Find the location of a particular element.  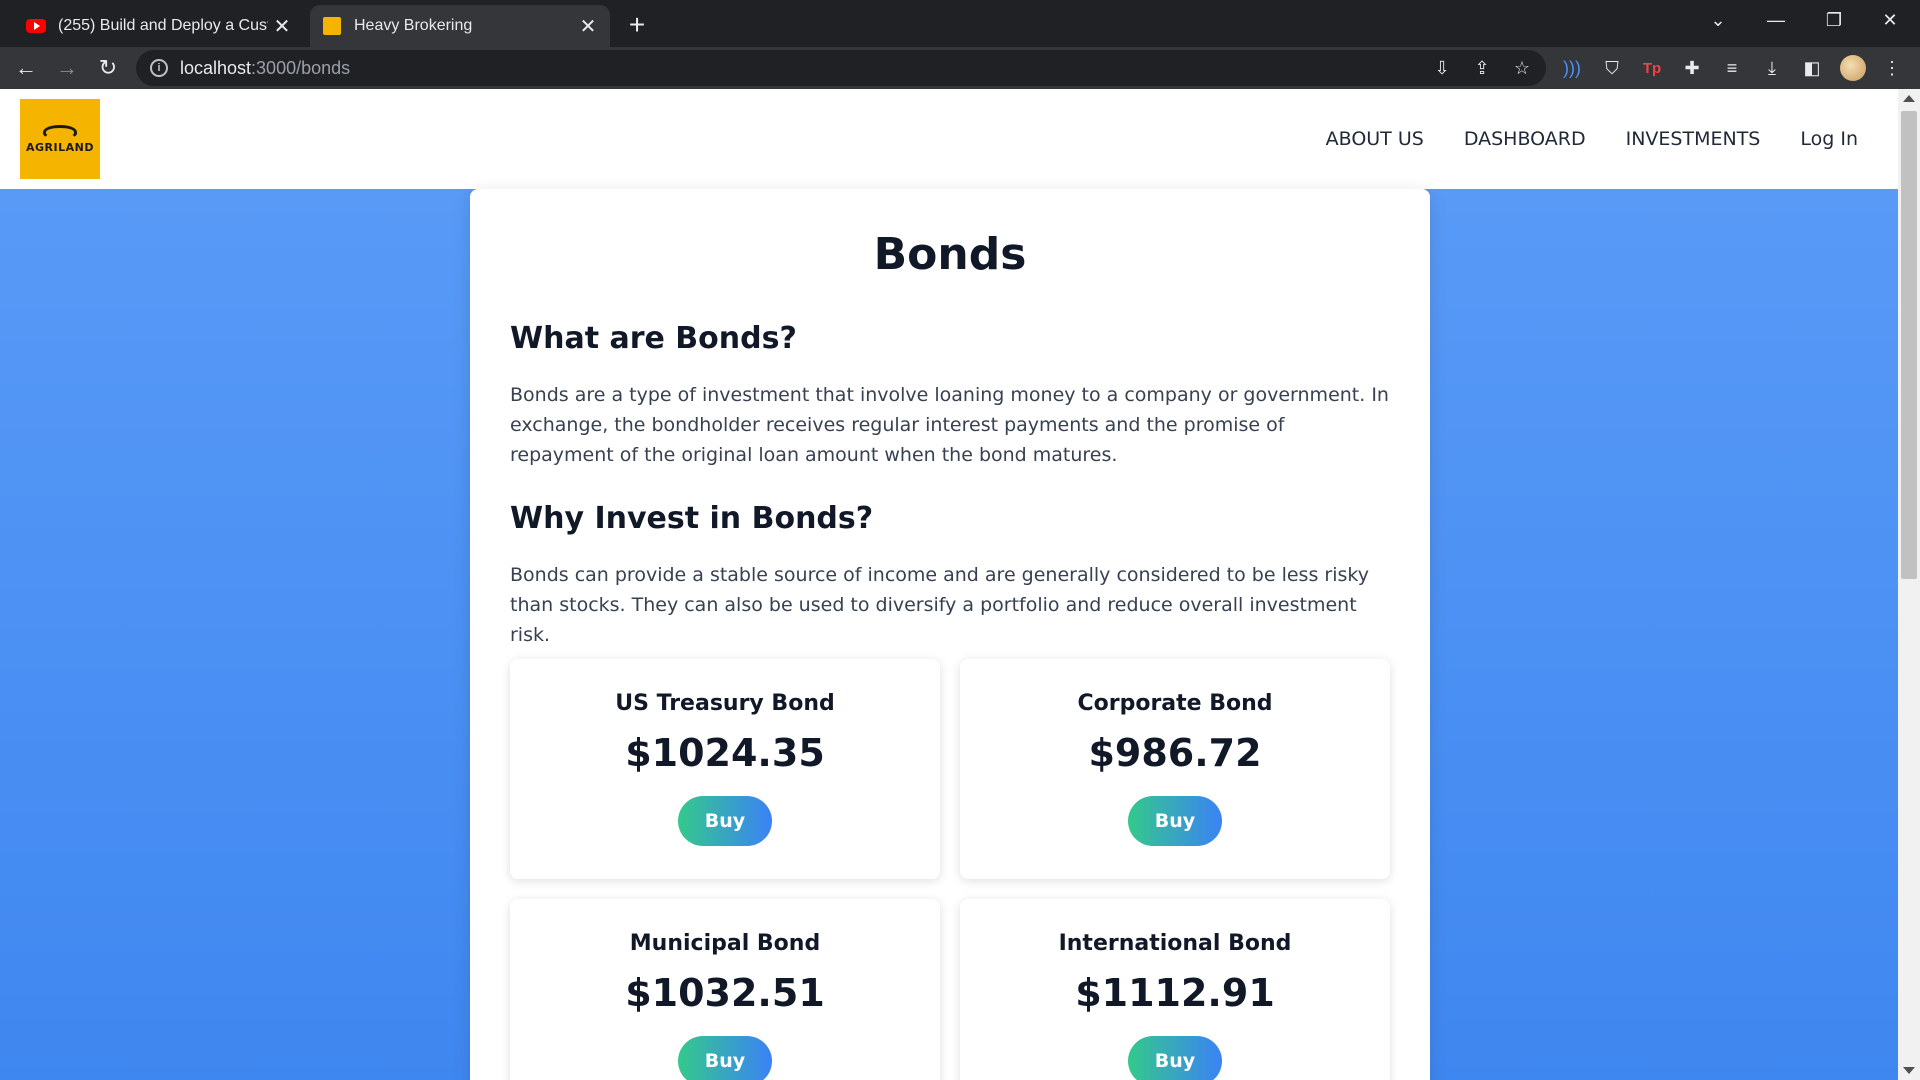

section-heading-what: What are Bonds? is located at coordinates (653, 338).